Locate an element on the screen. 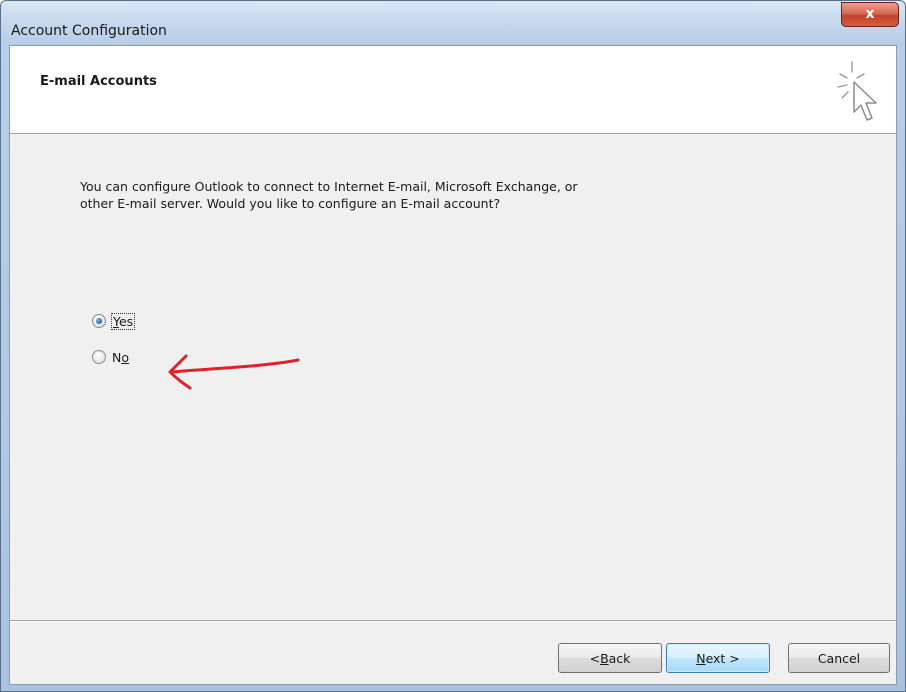 This screenshot has height=692, width=906. radio-yes-button is located at coordinates (99, 321).